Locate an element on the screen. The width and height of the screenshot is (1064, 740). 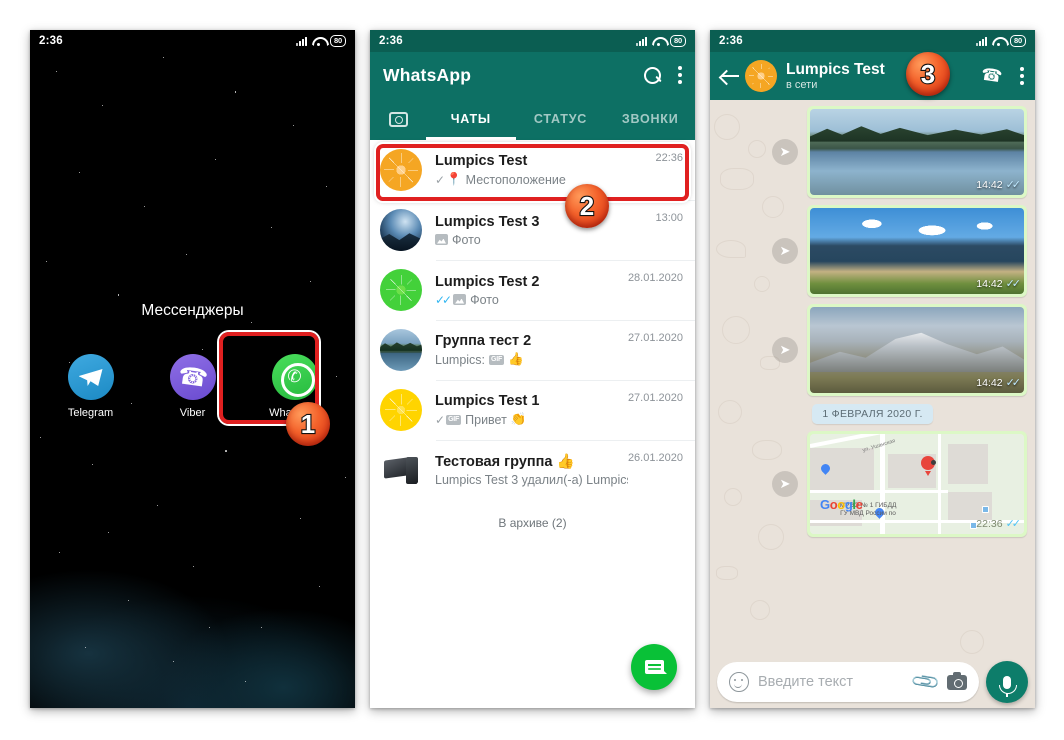
app-label: Telegram is located at coordinates (90, 413).